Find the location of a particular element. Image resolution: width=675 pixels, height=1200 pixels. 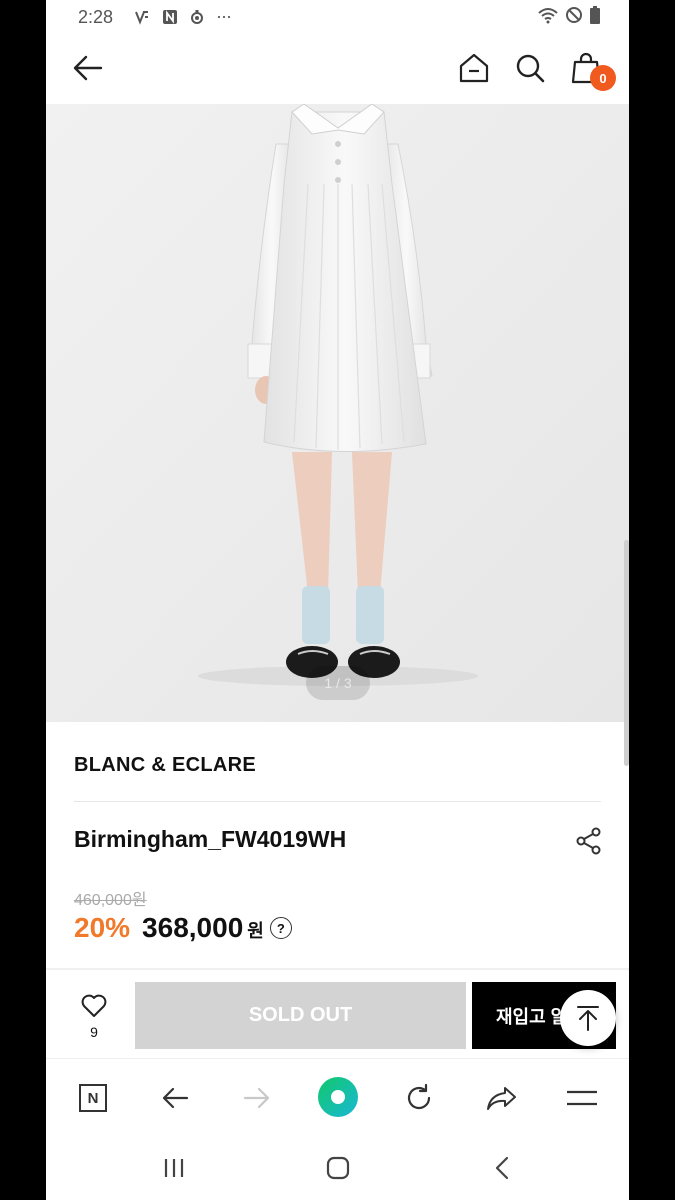

cart-count-badge: 0 is located at coordinates (603, 78).